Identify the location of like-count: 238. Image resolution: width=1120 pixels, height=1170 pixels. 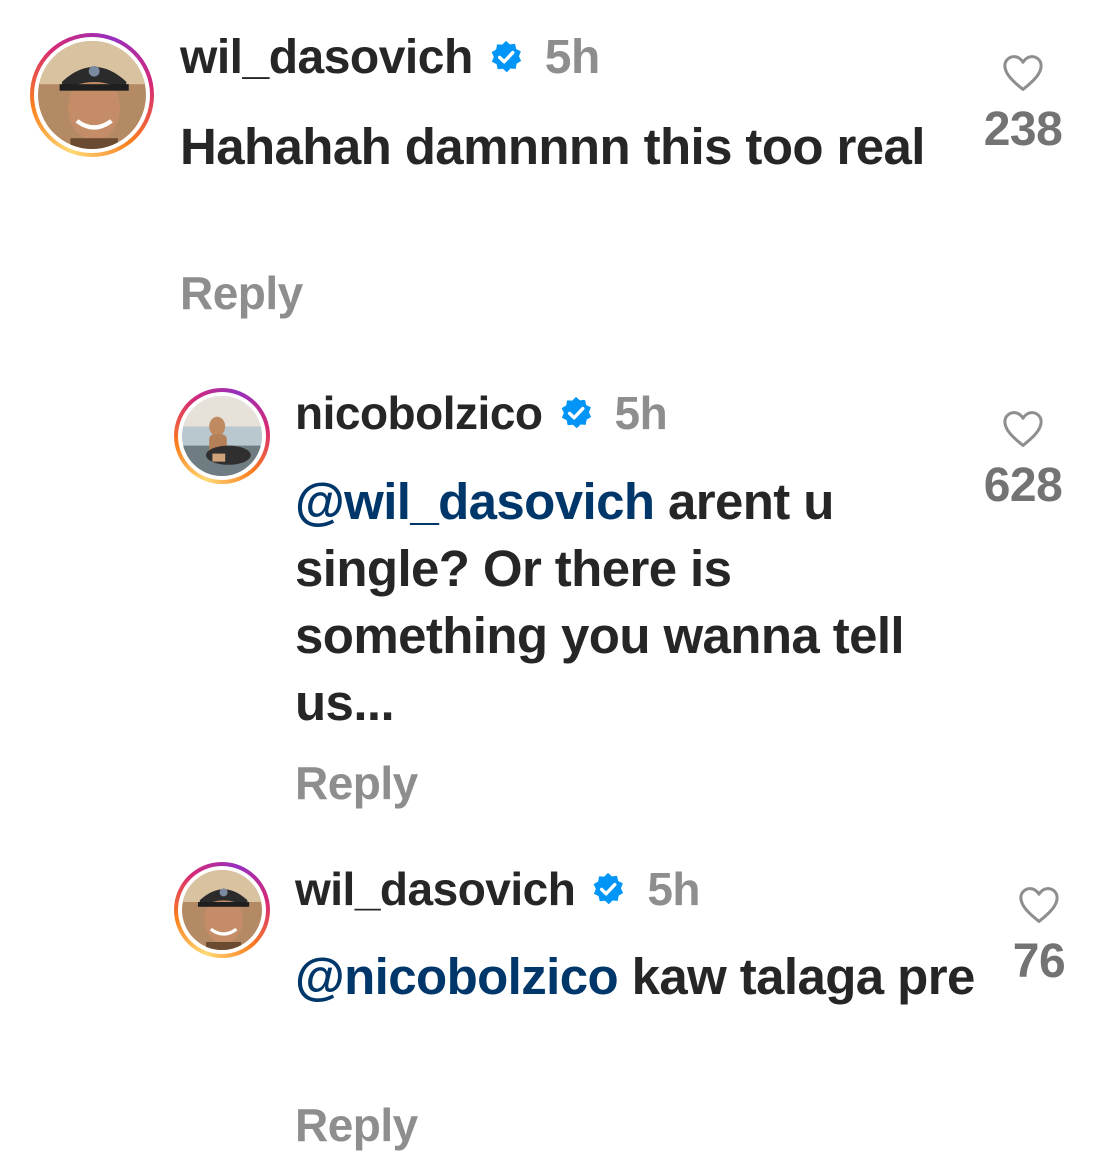
(1023, 129).